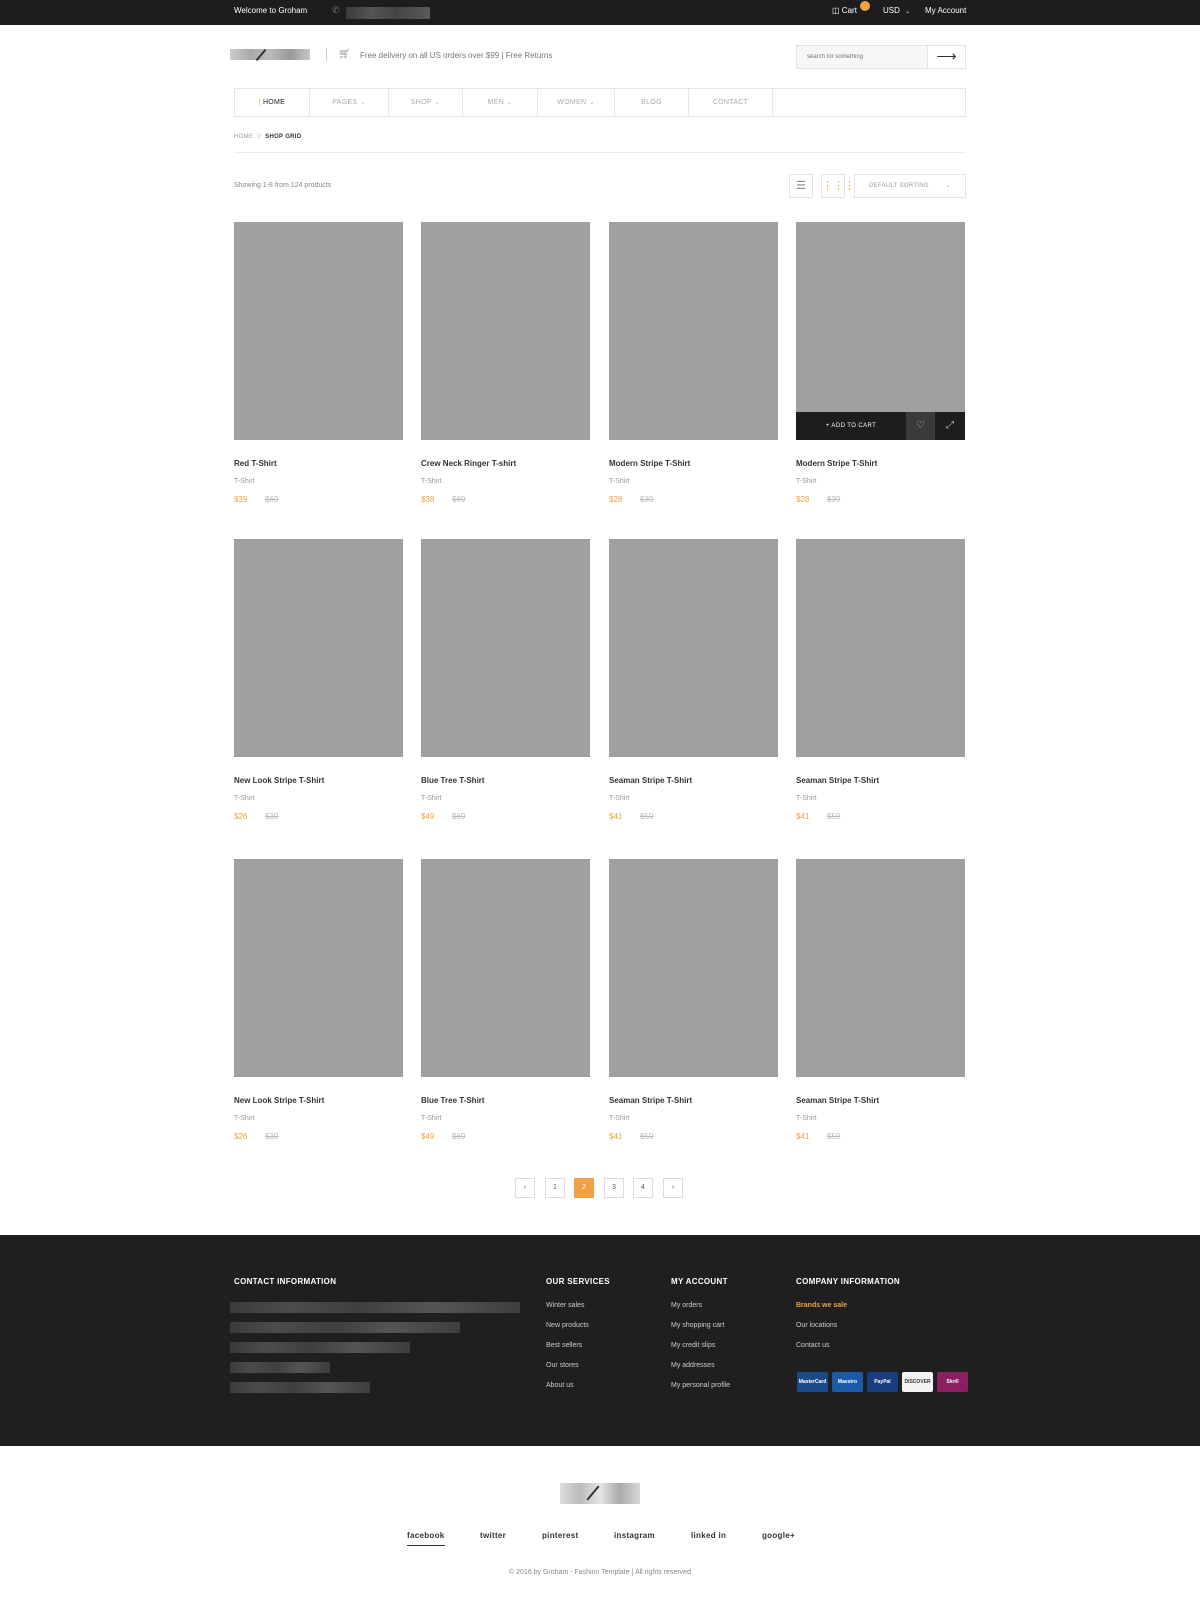 This screenshot has width=1200, height=1600. Describe the element at coordinates (270, 54) in the screenshot. I see `logo` at that location.